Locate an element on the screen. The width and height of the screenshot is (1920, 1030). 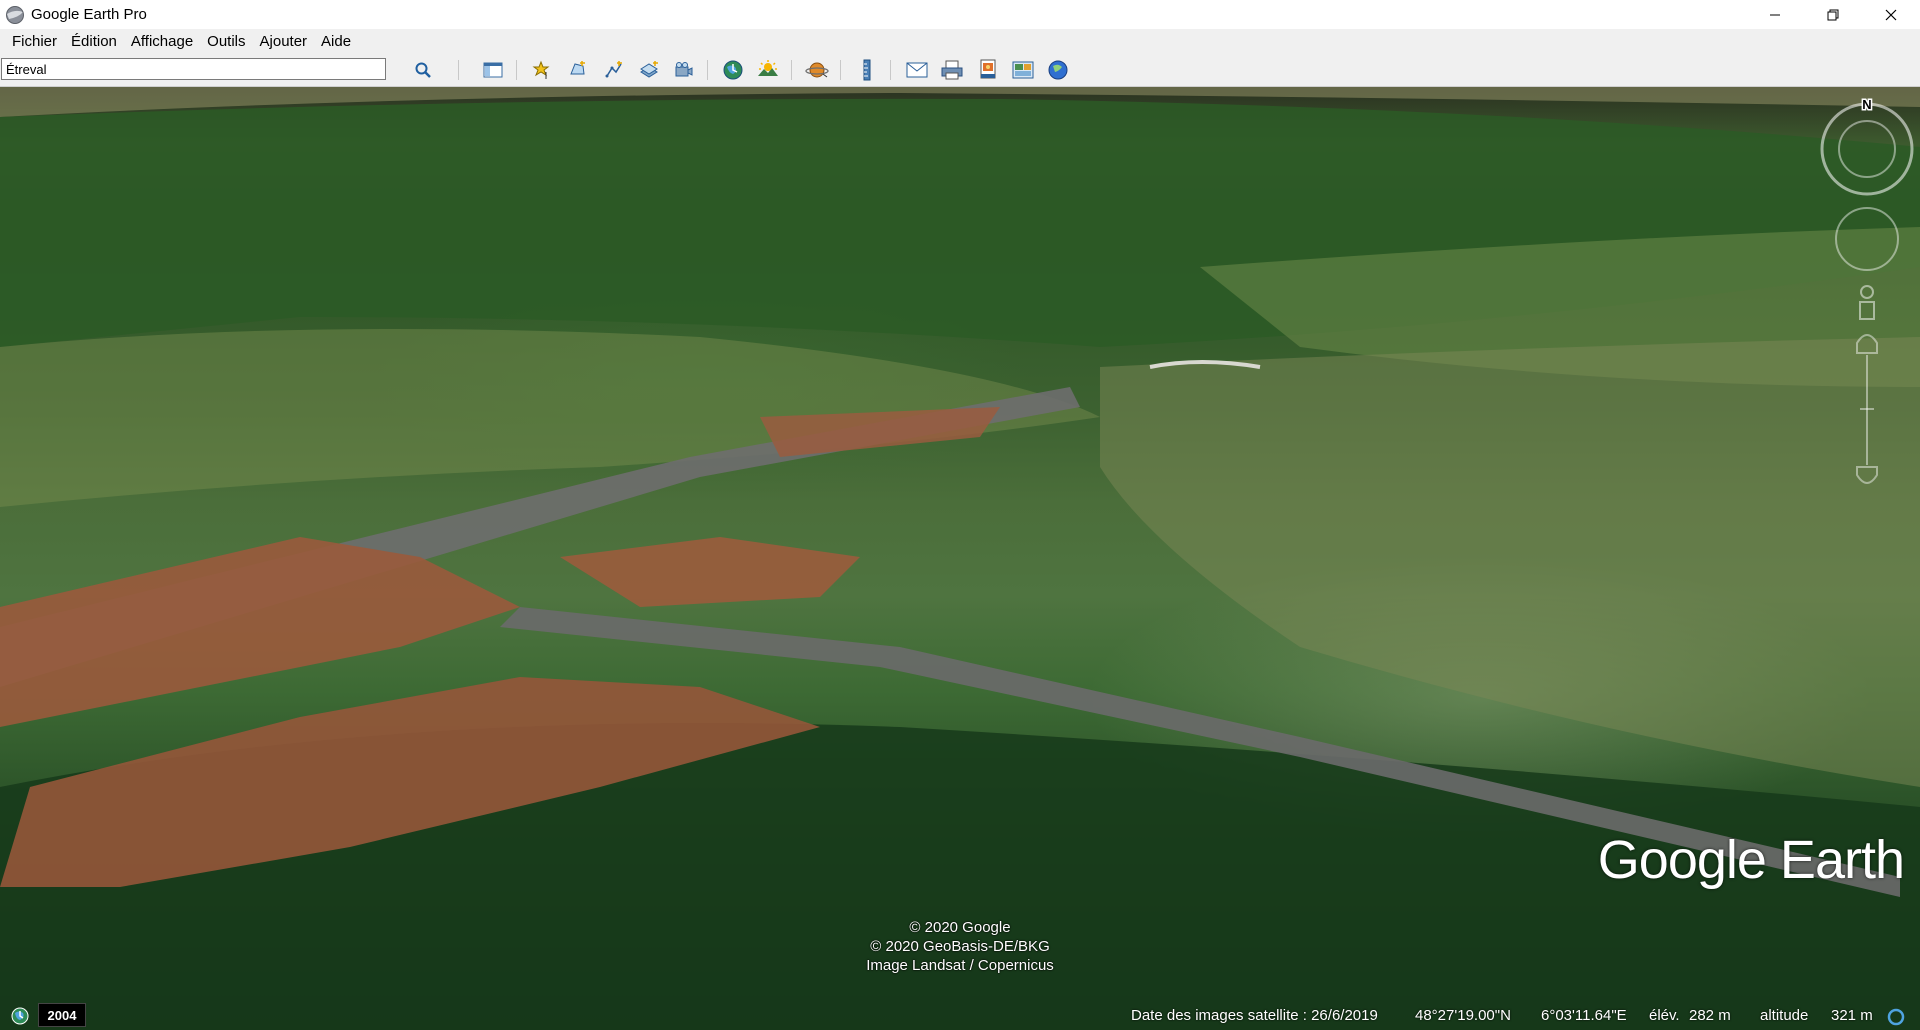
elevation-value: 282 m is located at coordinates (1710, 1015).